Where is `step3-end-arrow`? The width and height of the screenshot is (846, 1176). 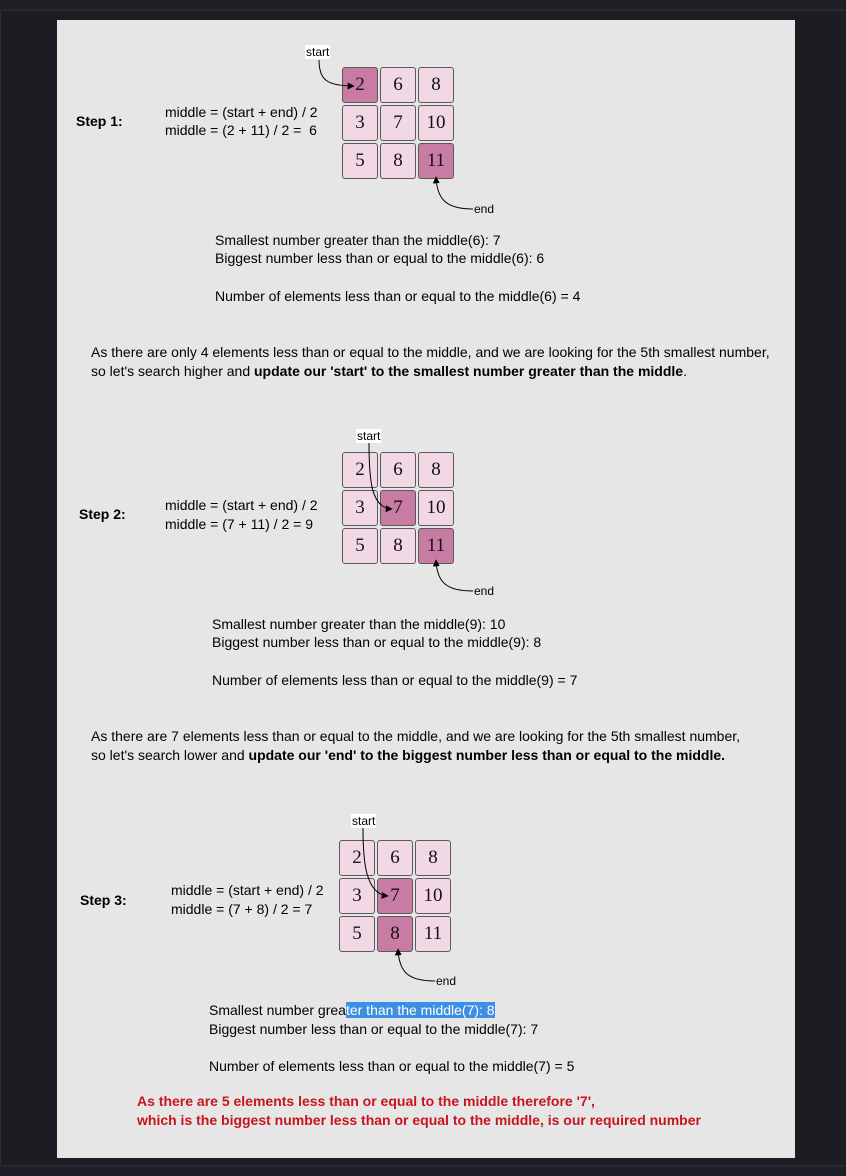 step3-end-arrow is located at coordinates (415, 965).